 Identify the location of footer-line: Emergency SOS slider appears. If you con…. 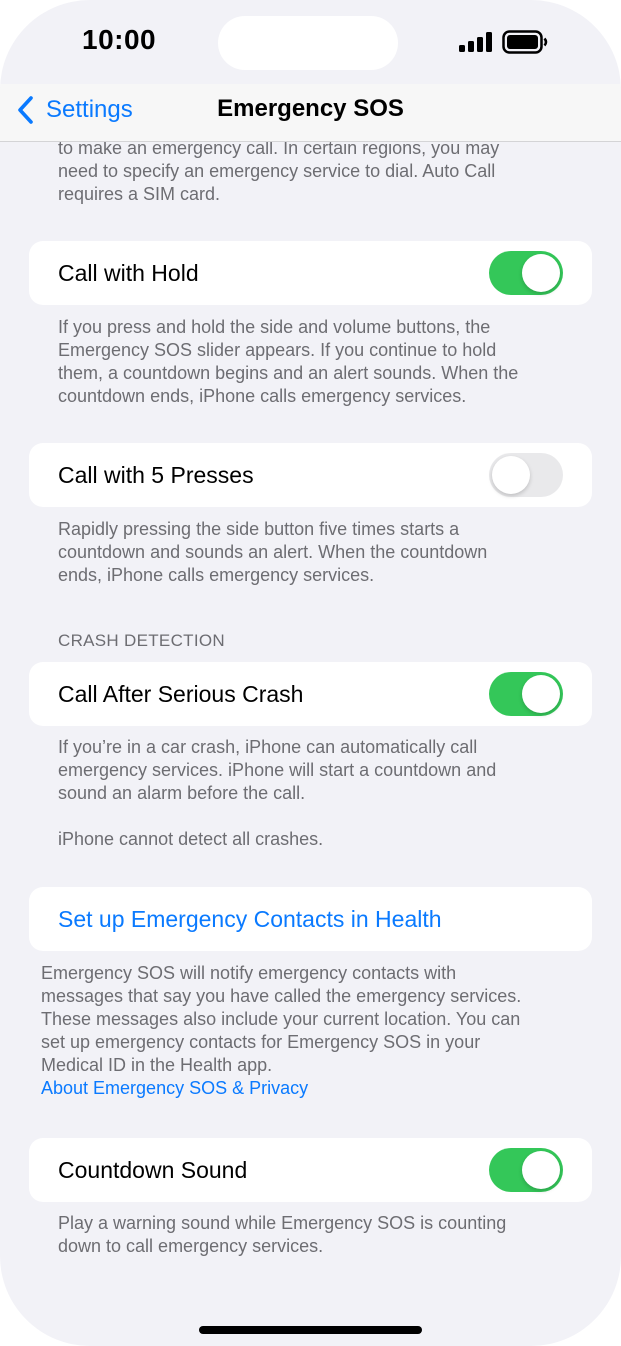
(277, 350).